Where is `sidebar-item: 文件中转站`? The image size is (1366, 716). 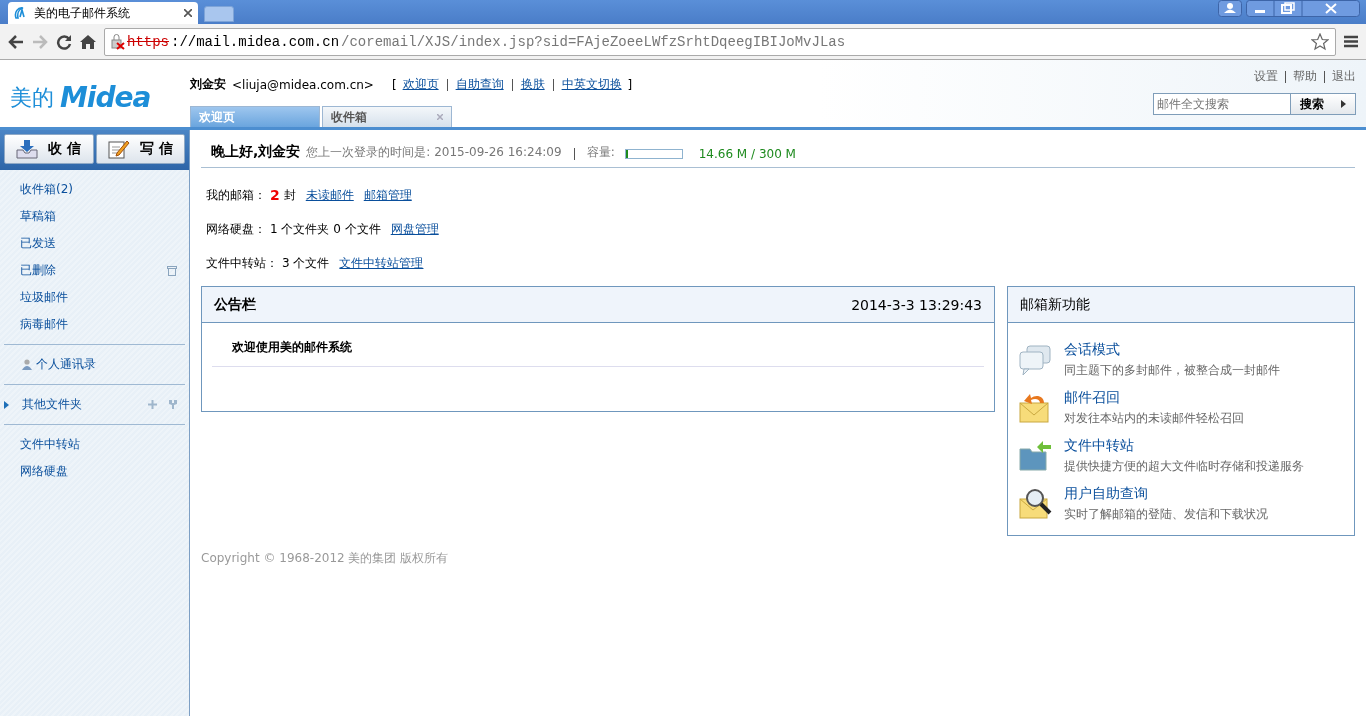 sidebar-item: 文件中转站 is located at coordinates (94, 444).